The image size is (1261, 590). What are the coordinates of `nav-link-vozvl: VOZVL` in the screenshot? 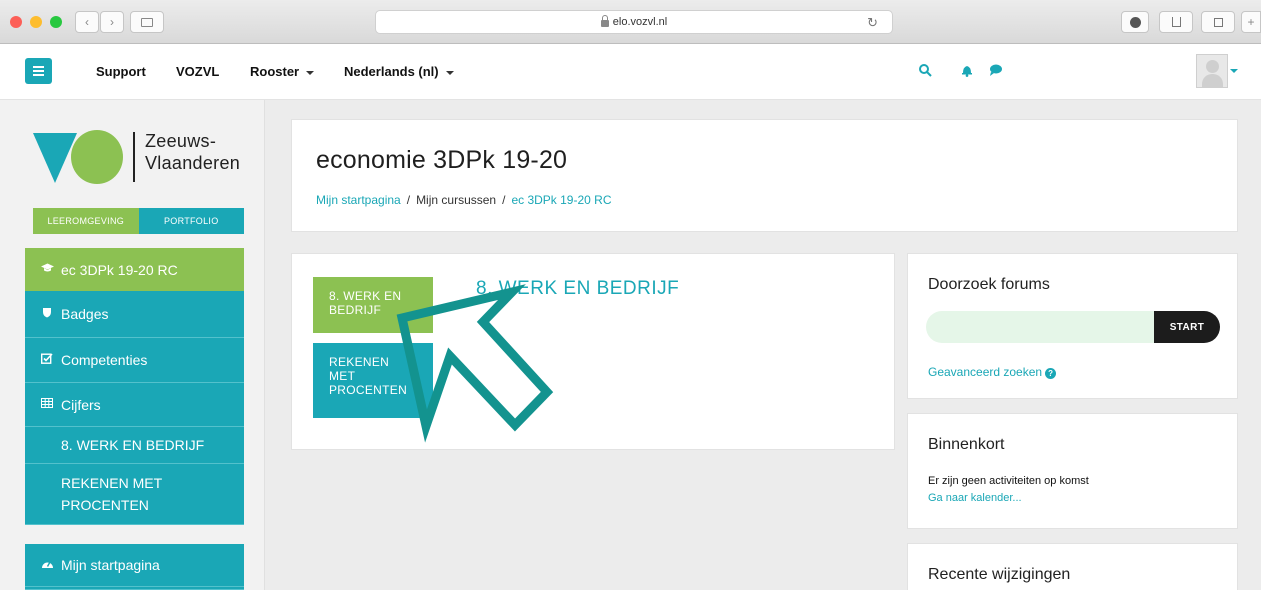 It's located at (197, 71).